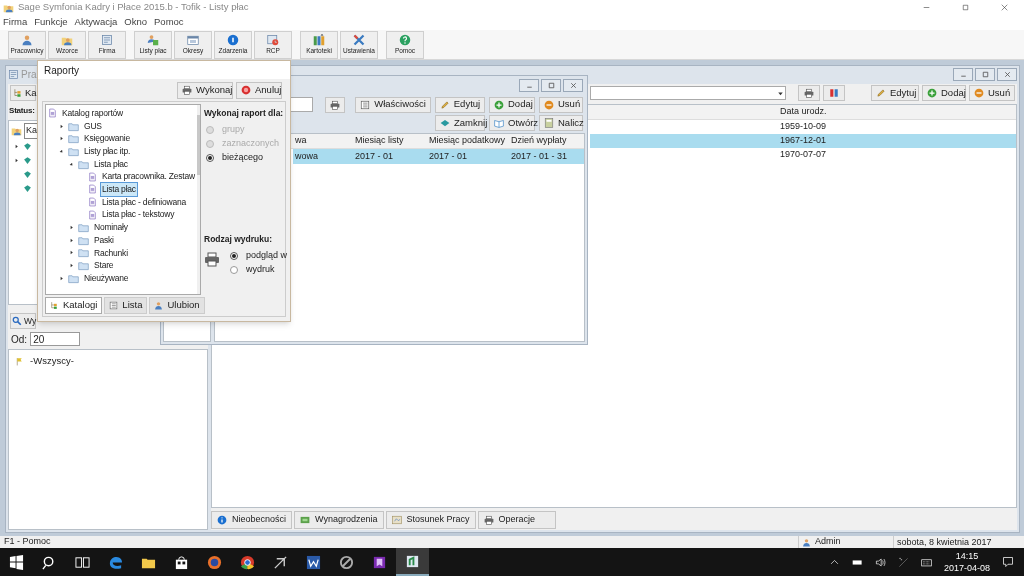 The image size is (1024, 576). Describe the element at coordinates (15, 22) in the screenshot. I see `menu-item: Firma` at that location.